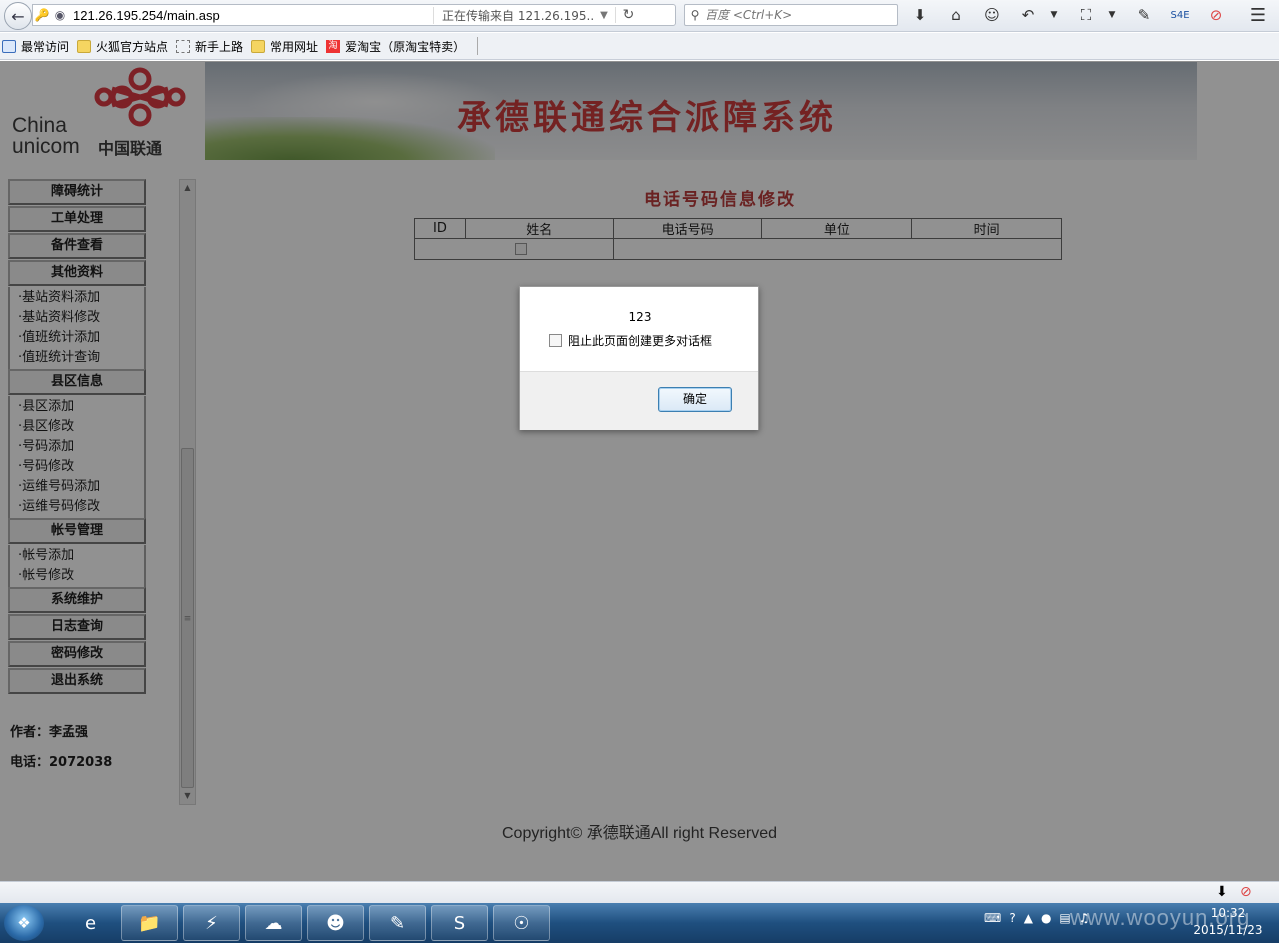  Describe the element at coordinates (1028, 918) in the screenshot. I see `tray-arrow-icon: ▲` at that location.